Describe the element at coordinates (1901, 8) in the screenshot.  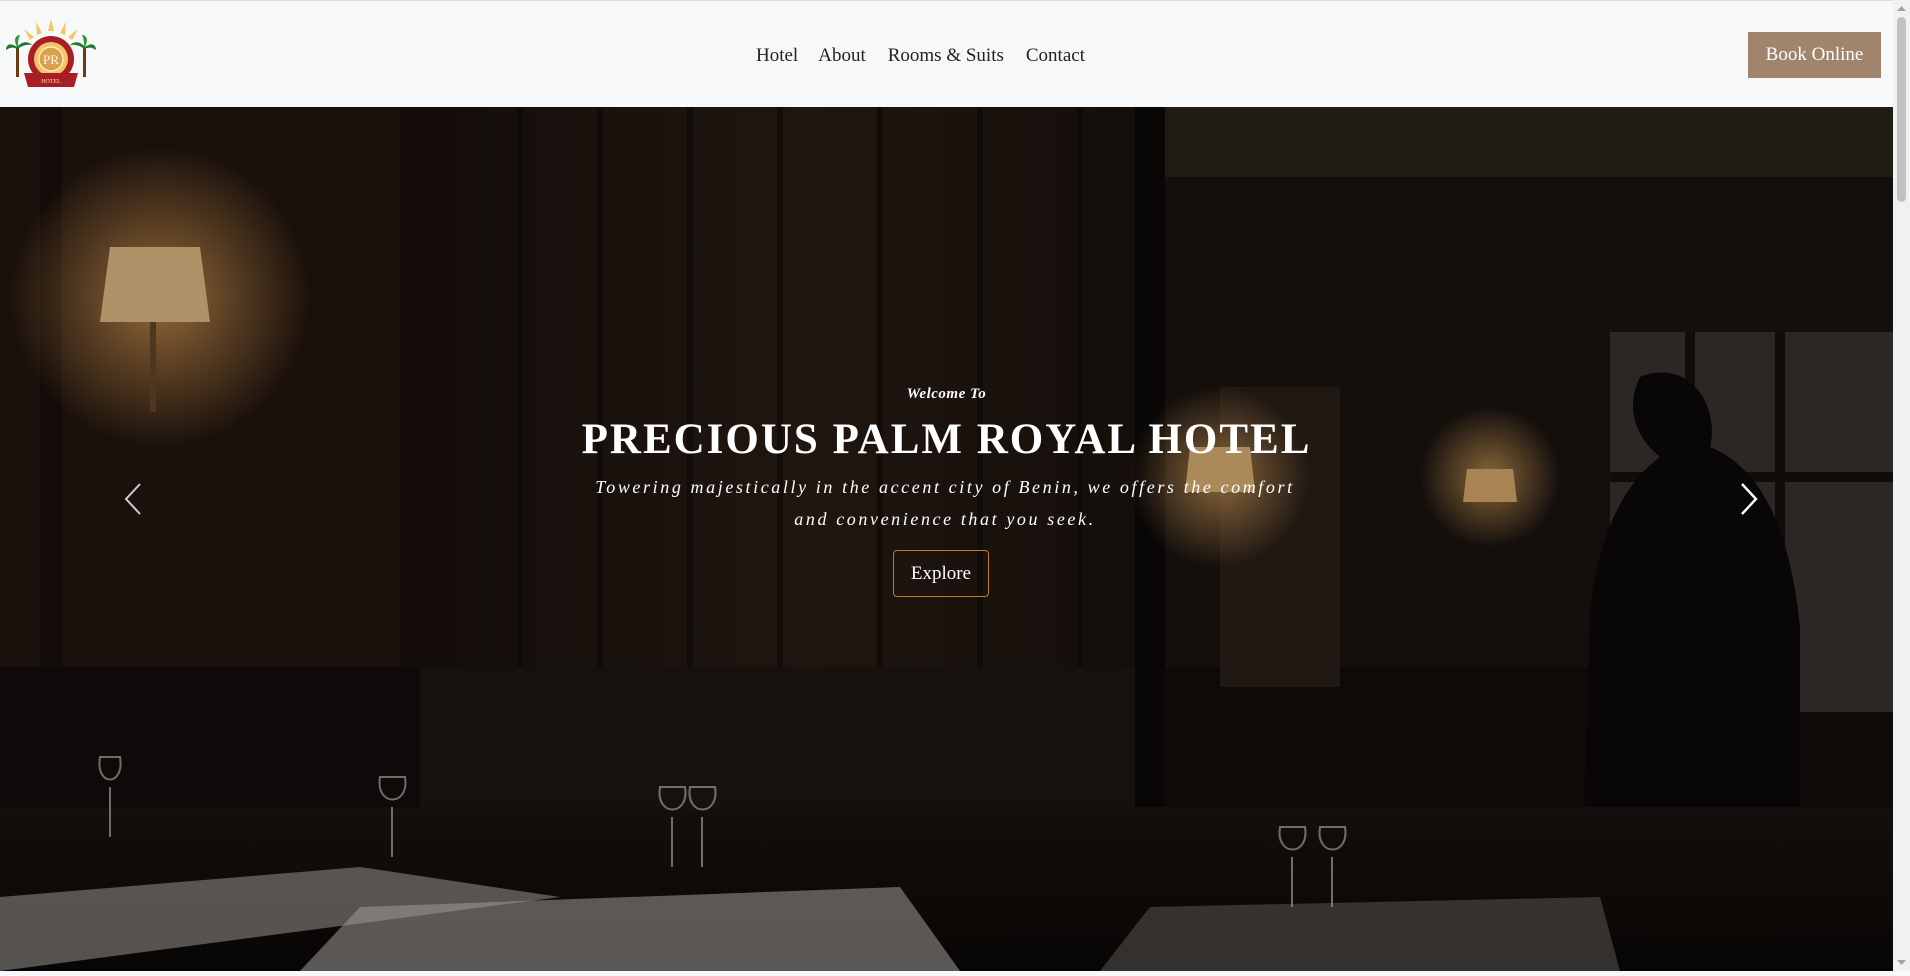
I see `scroll-up-arrow-icon` at that location.